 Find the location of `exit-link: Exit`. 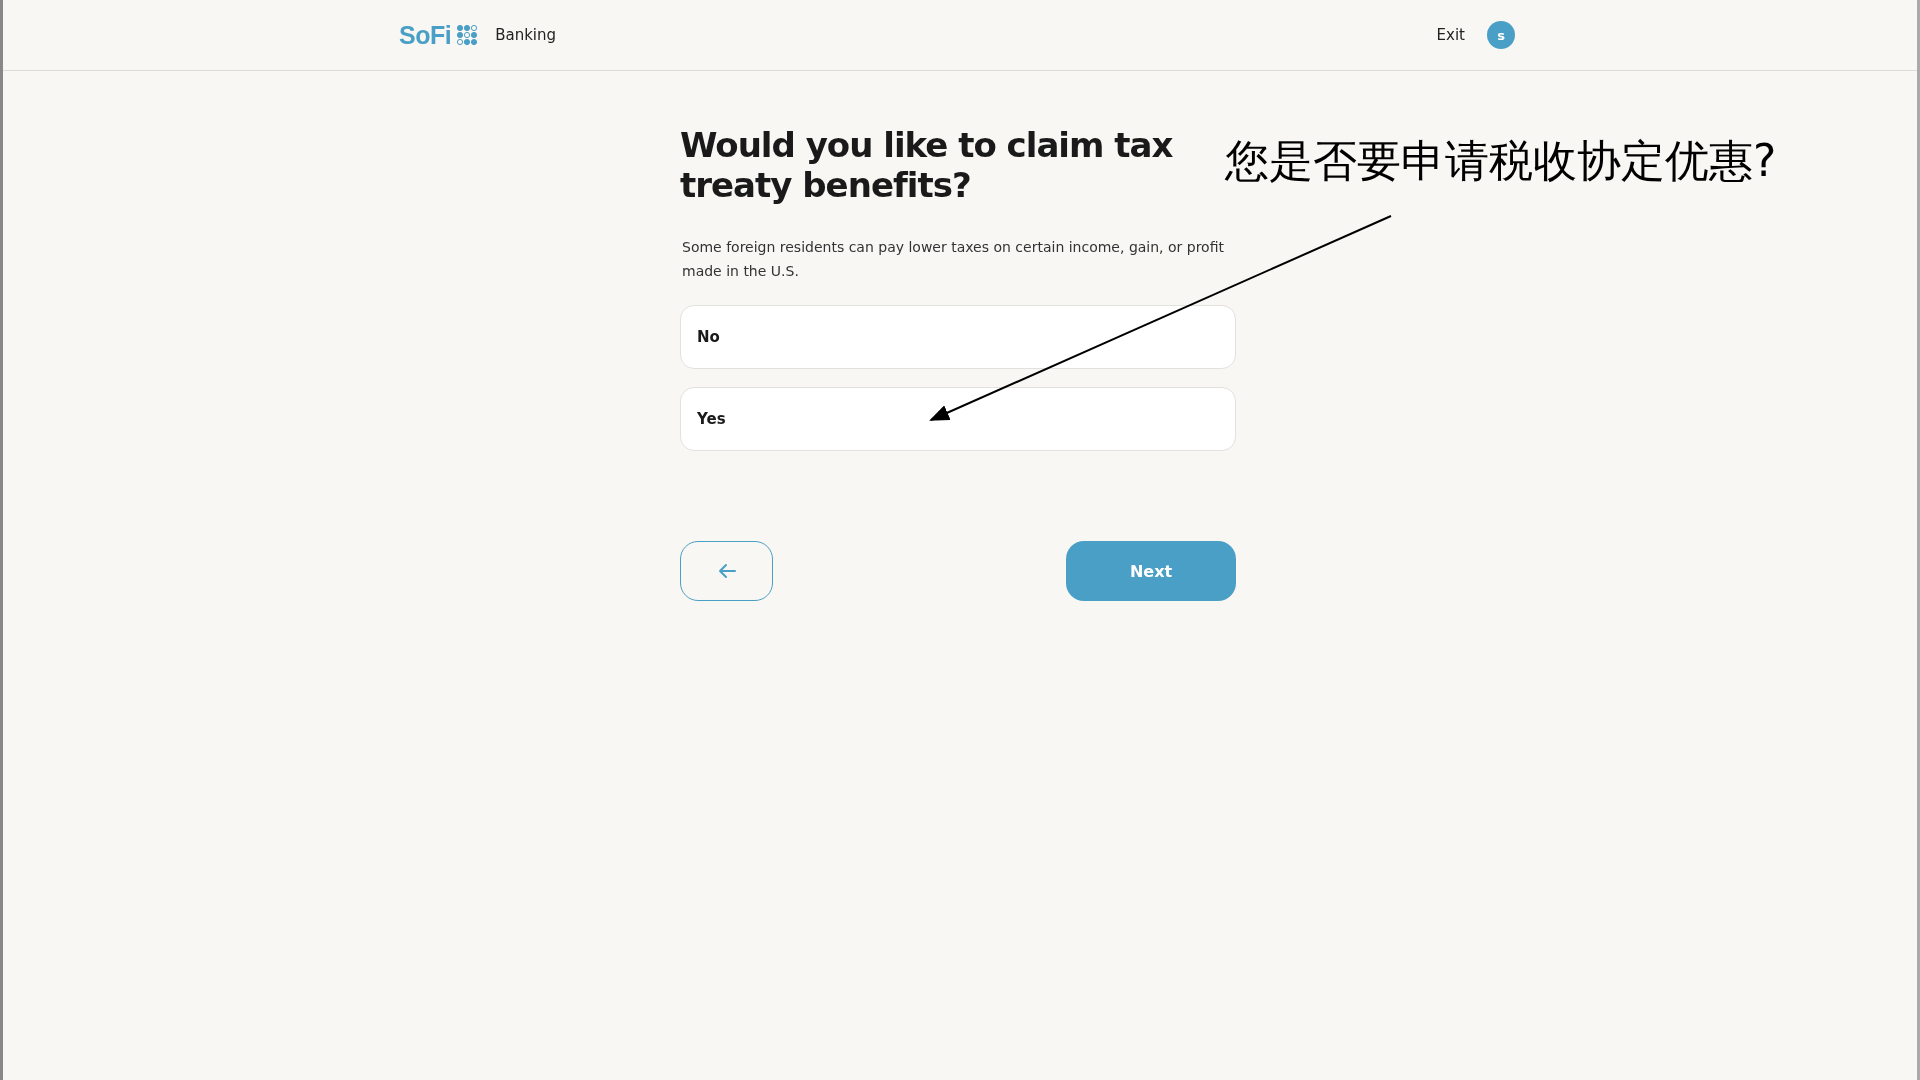

exit-link: Exit is located at coordinates (1450, 35).